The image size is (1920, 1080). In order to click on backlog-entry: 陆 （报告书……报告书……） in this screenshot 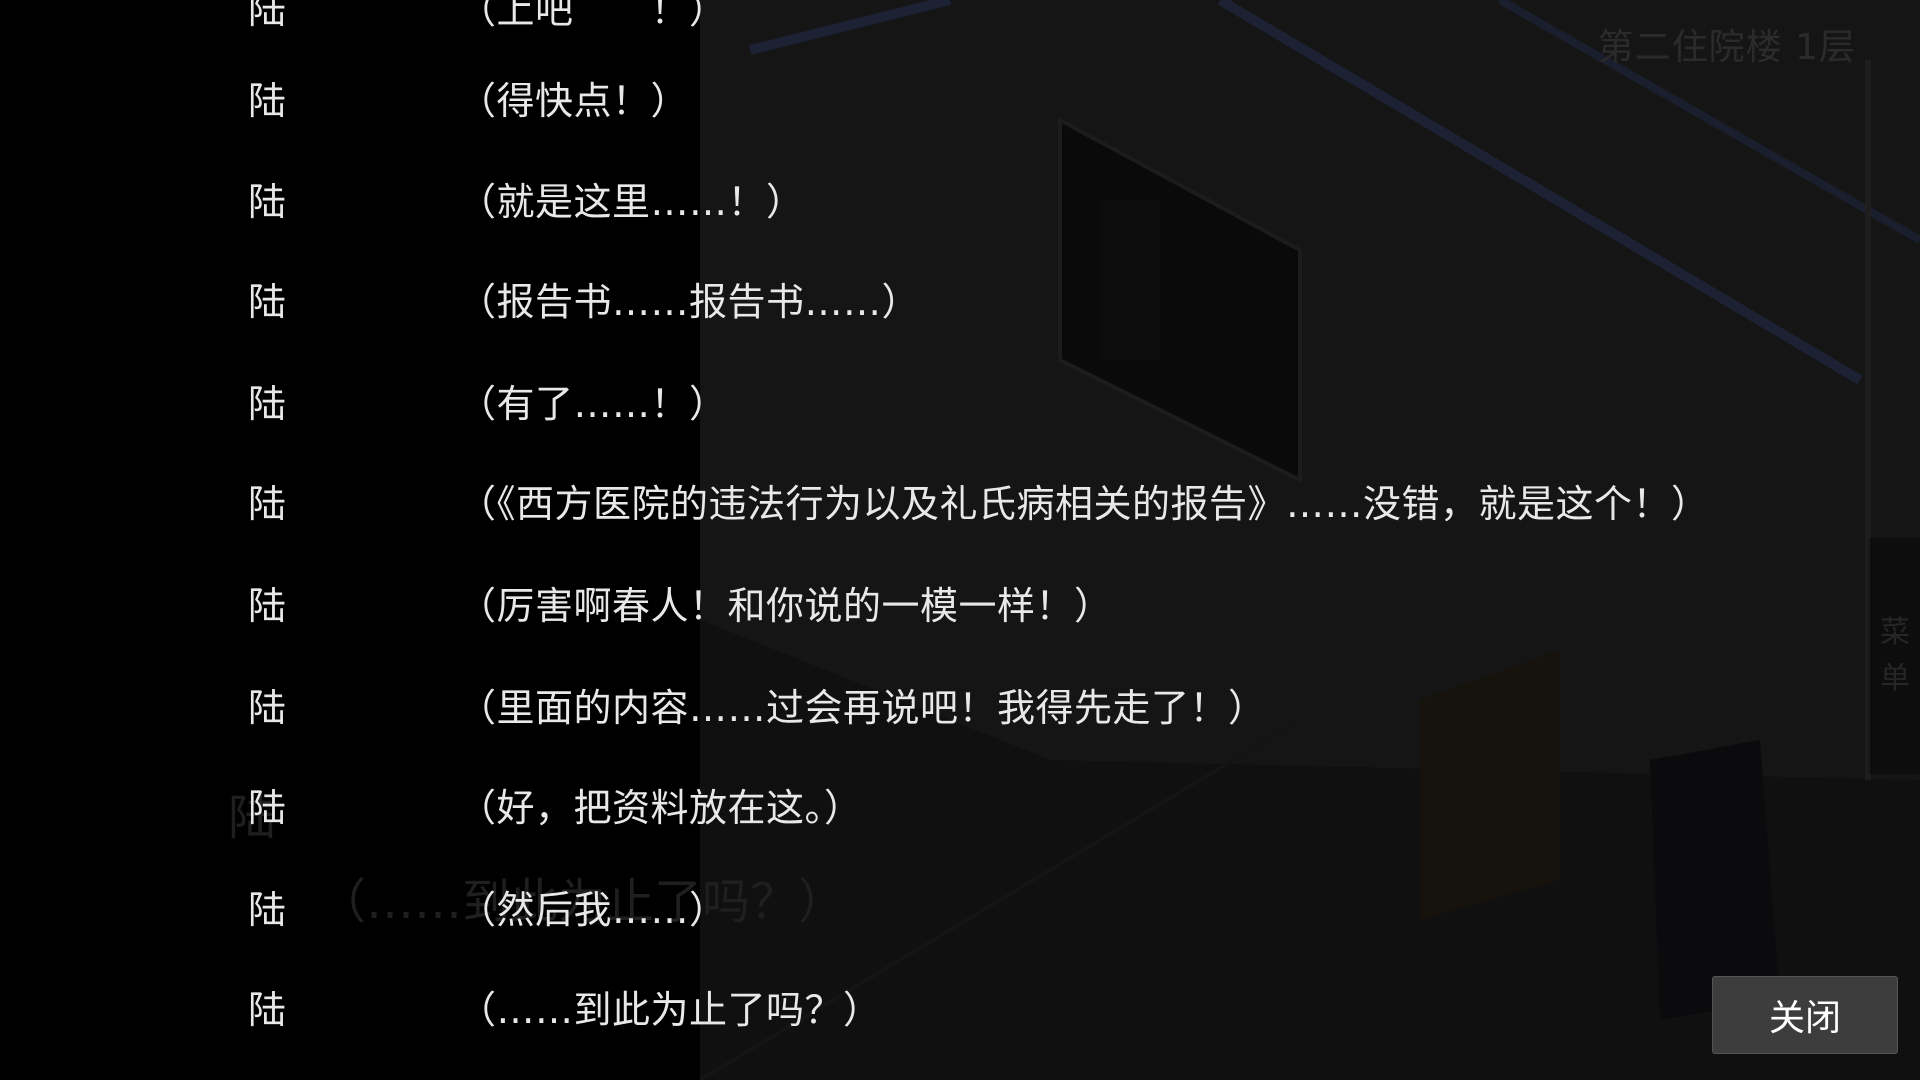, I will do `click(960, 302)`.